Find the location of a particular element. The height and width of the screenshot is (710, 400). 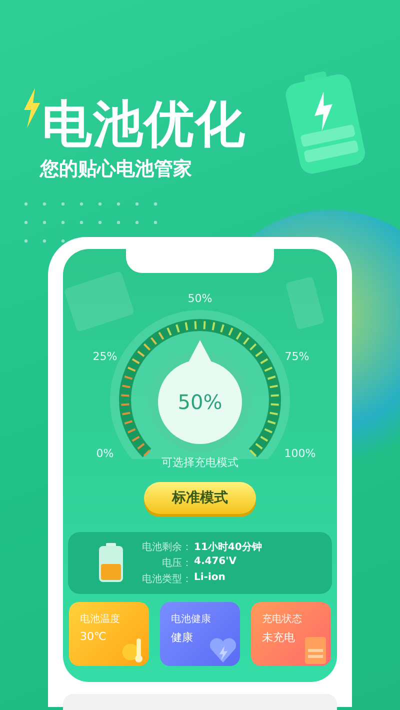

info-label: 电池类型： is located at coordinates (167, 579).